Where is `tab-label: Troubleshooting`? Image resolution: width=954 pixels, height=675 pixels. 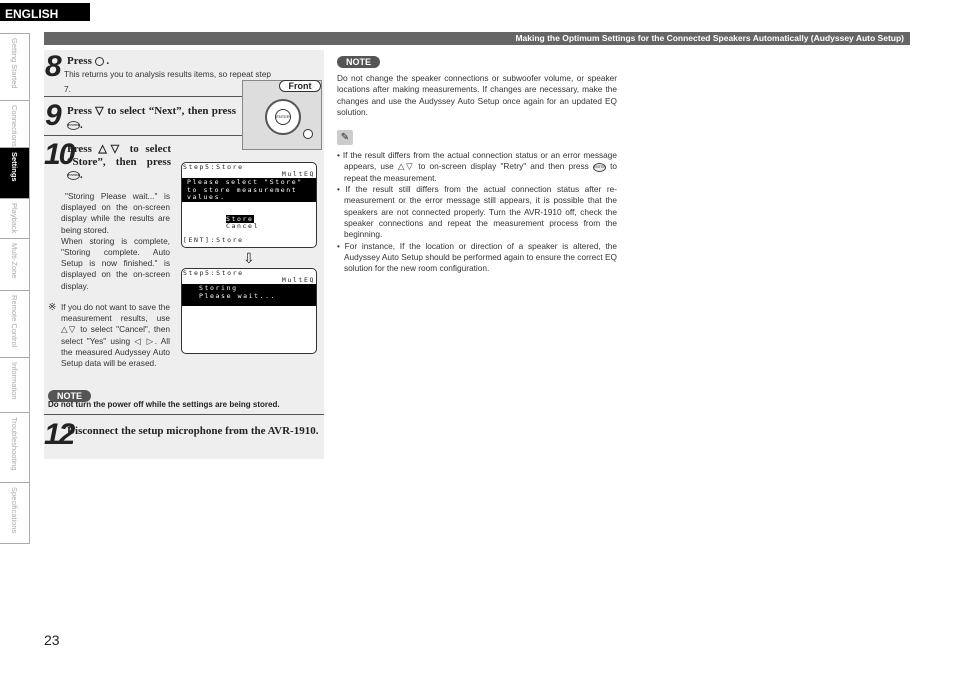
tab-label: Troubleshooting is located at coordinates (14, 444).